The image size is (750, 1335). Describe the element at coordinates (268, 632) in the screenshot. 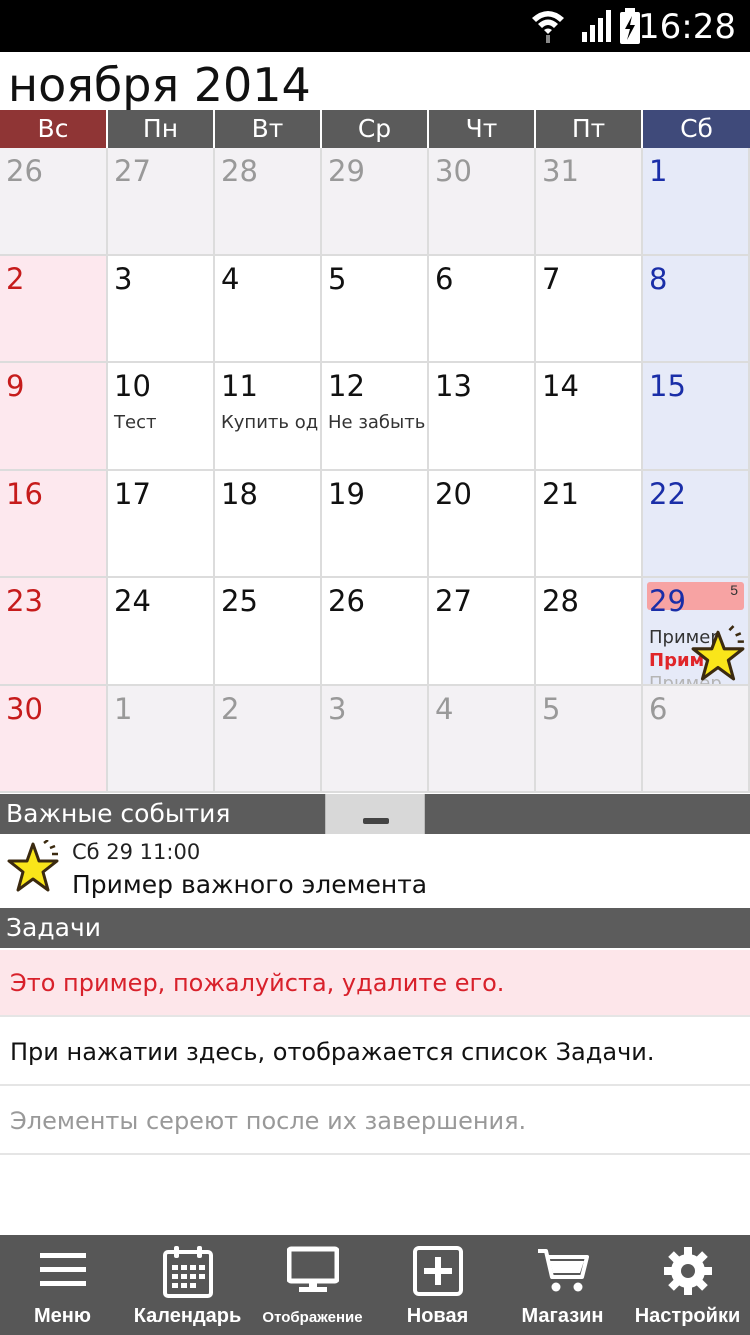

I see `day-cell-tuesday: 25` at that location.